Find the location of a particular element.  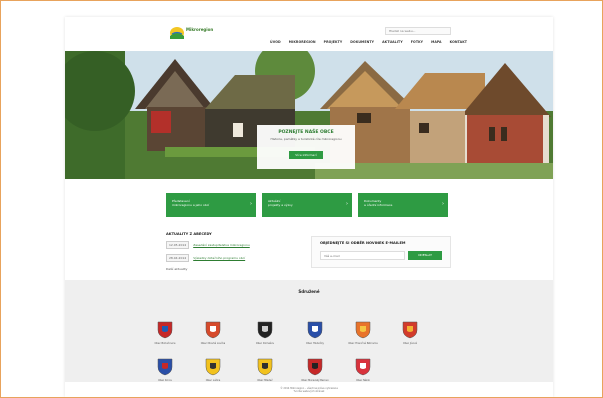

newsletter-email-input is located at coordinates (362, 255).